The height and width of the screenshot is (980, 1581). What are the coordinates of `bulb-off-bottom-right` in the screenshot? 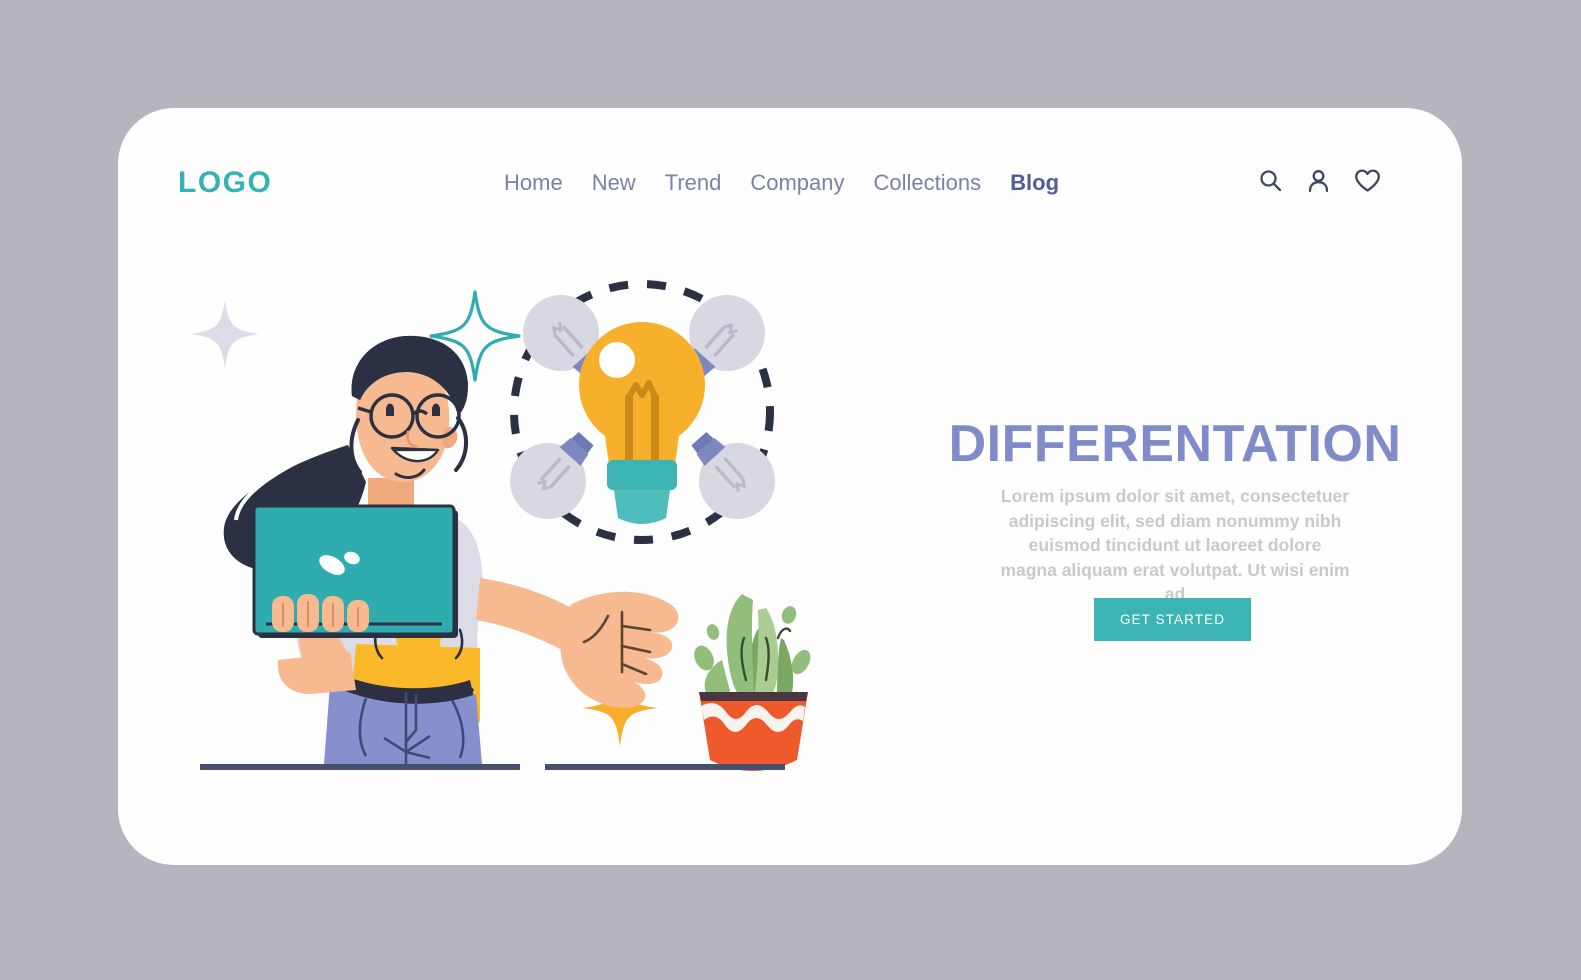 It's located at (733, 475).